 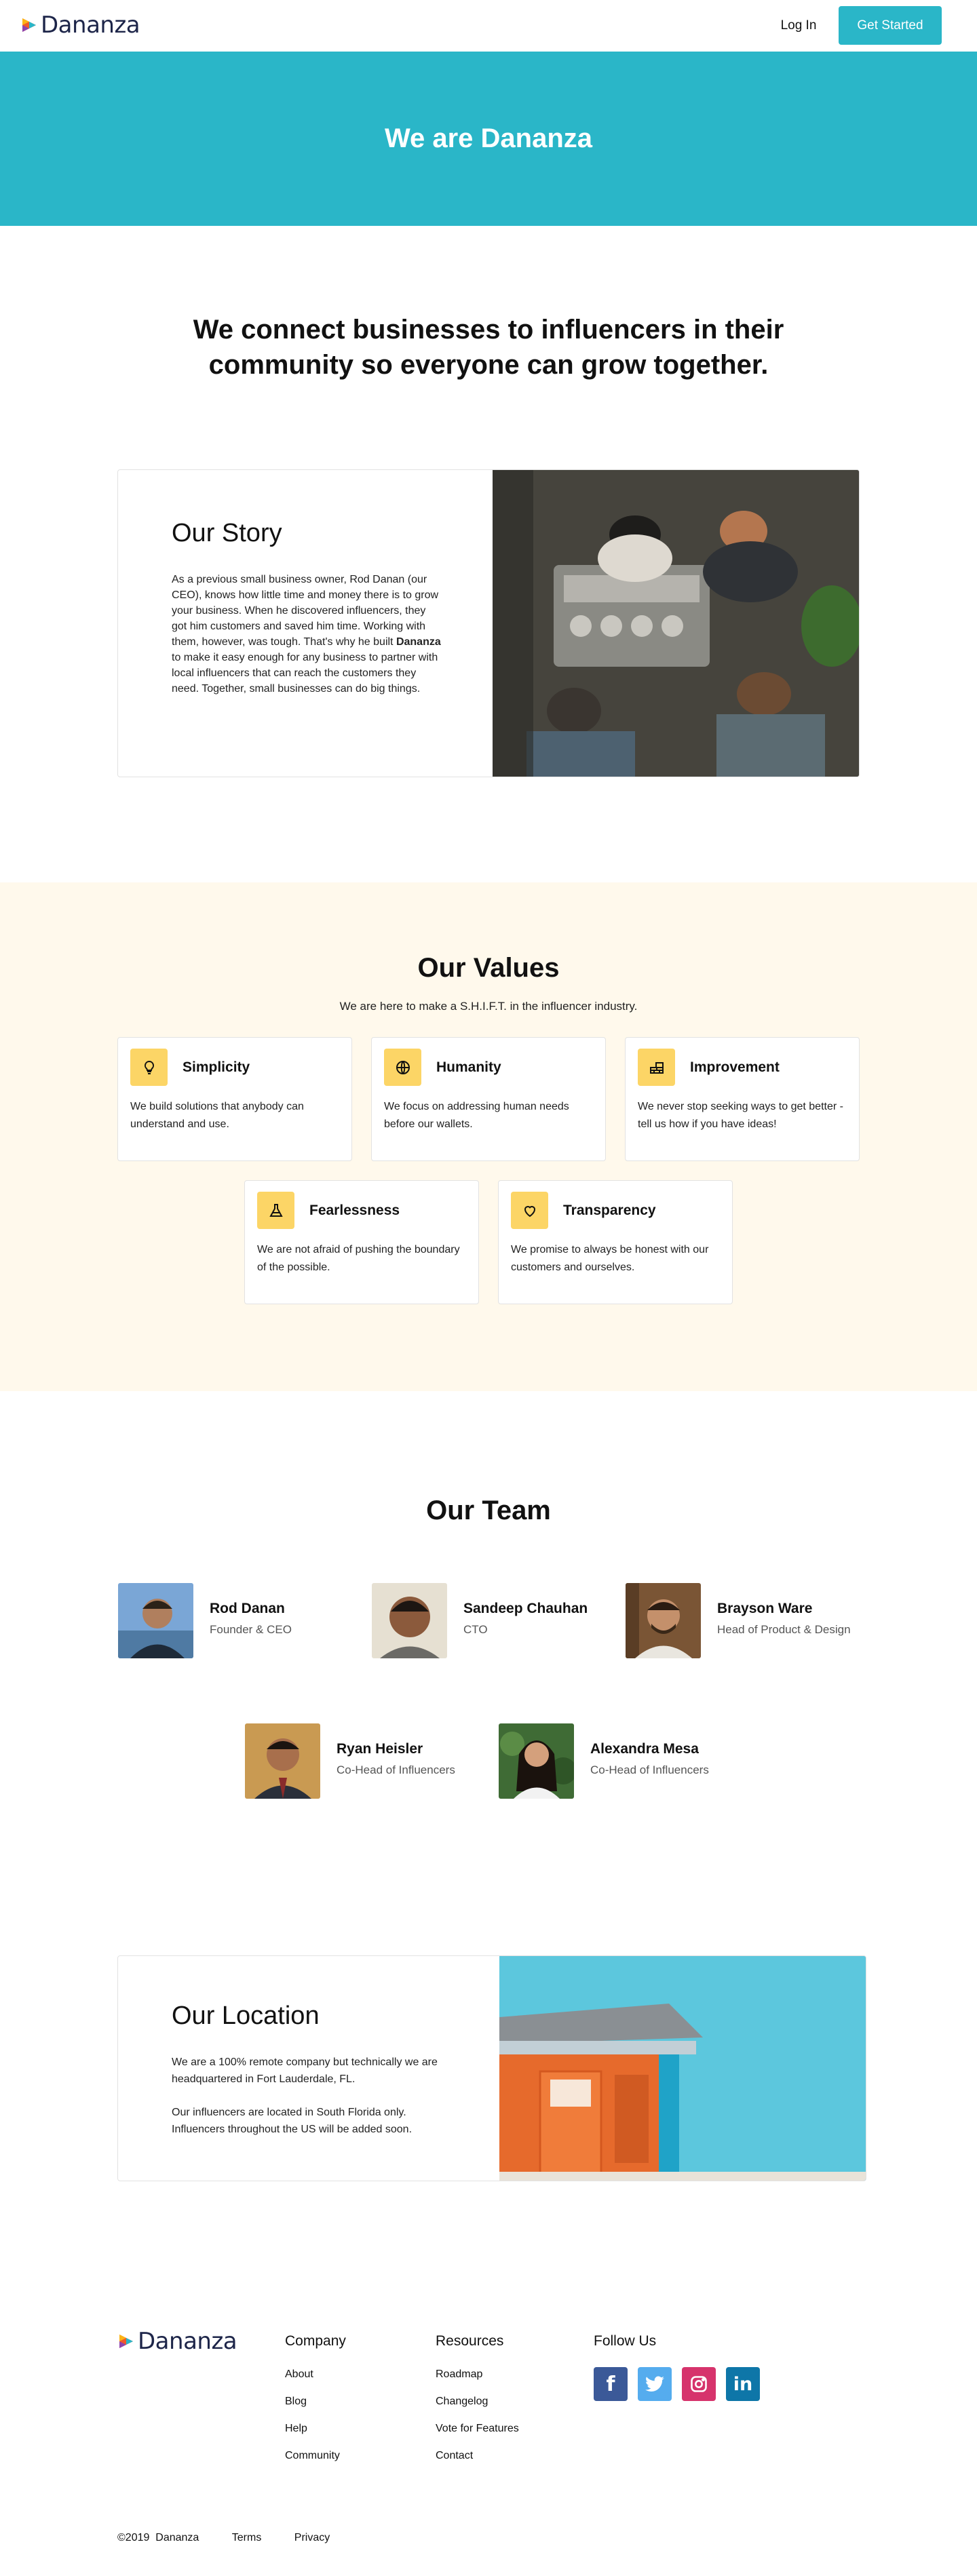 What do you see at coordinates (380, 1749) in the screenshot?
I see `member-name: Ryan Heisler` at bounding box center [380, 1749].